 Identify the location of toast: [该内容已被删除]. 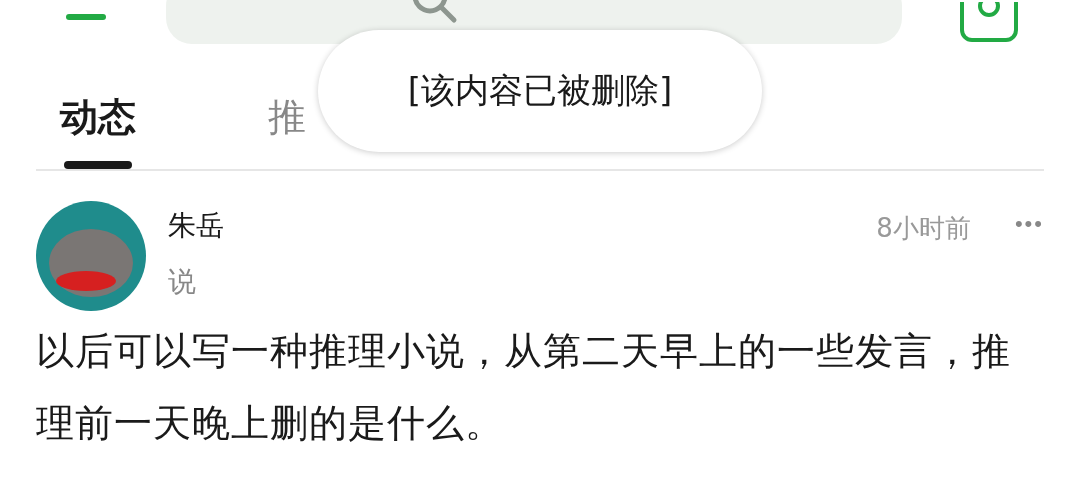
(540, 91).